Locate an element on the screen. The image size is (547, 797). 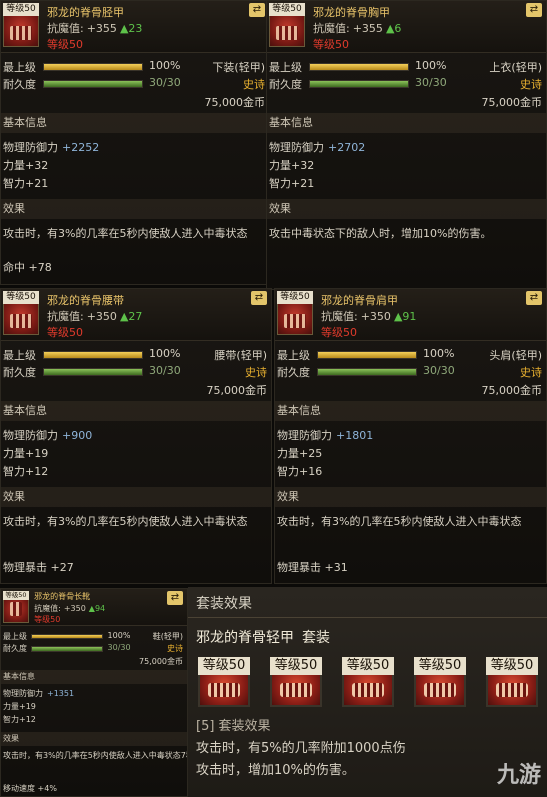
armor-art is located at coordinates (21, 33).